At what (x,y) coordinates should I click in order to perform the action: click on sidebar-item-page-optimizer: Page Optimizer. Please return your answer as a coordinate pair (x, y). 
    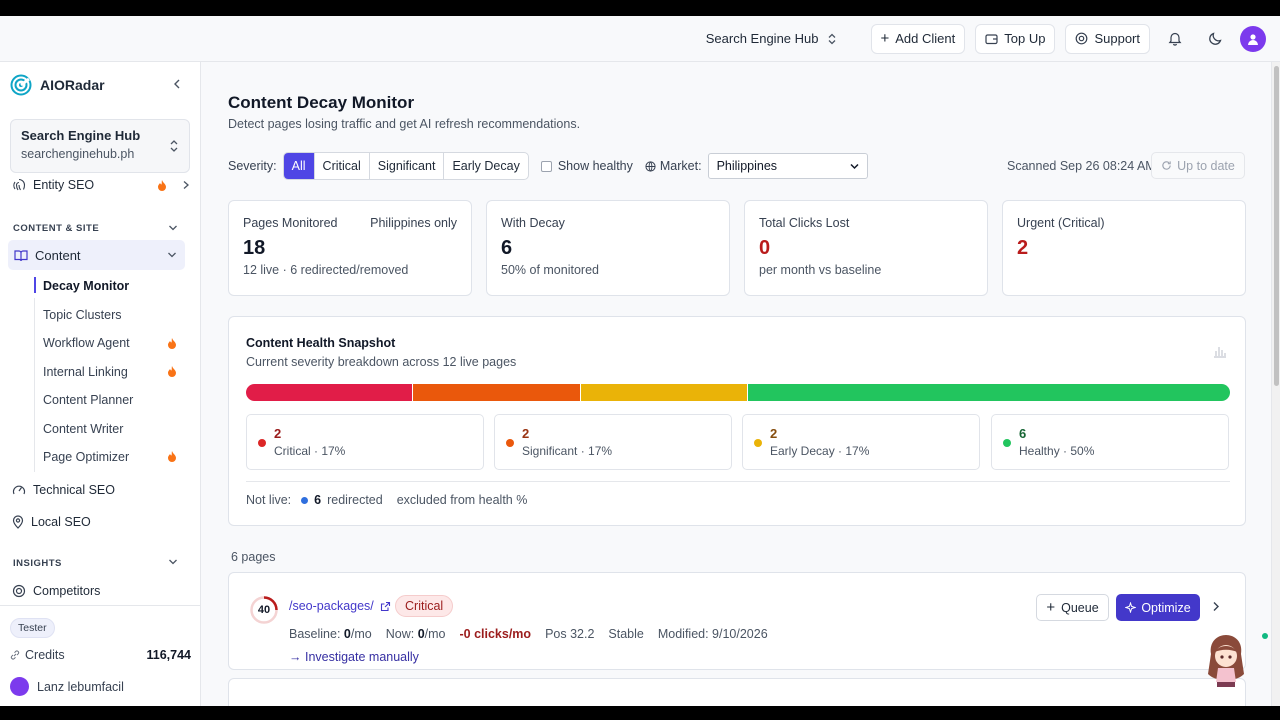
    Looking at the image, I should click on (86, 457).